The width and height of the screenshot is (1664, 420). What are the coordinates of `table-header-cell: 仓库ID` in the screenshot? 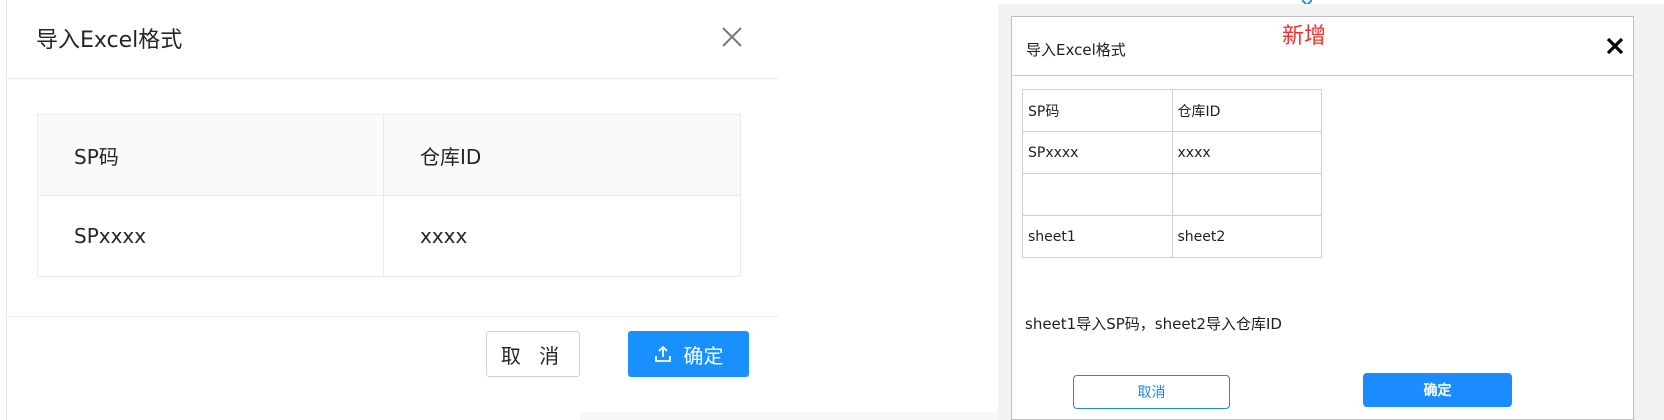 It's located at (562, 155).